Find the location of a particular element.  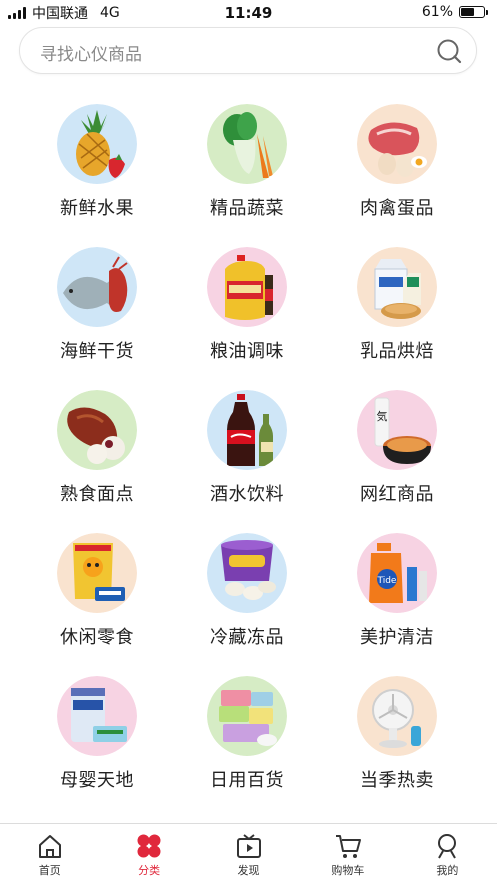

instant-noodle-image: 気 is located at coordinates (397, 430).